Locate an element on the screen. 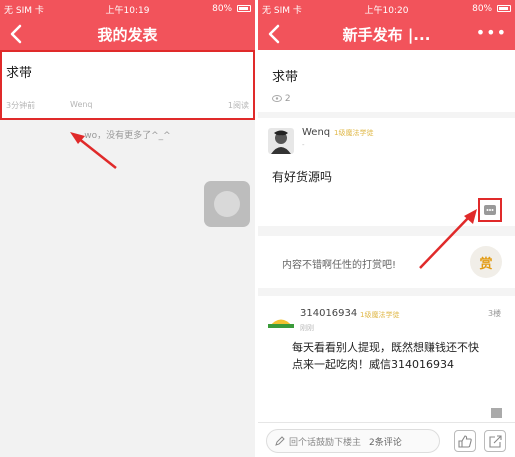 This screenshot has width=515, height=457. more-icon: ••• is located at coordinates (491, 33).